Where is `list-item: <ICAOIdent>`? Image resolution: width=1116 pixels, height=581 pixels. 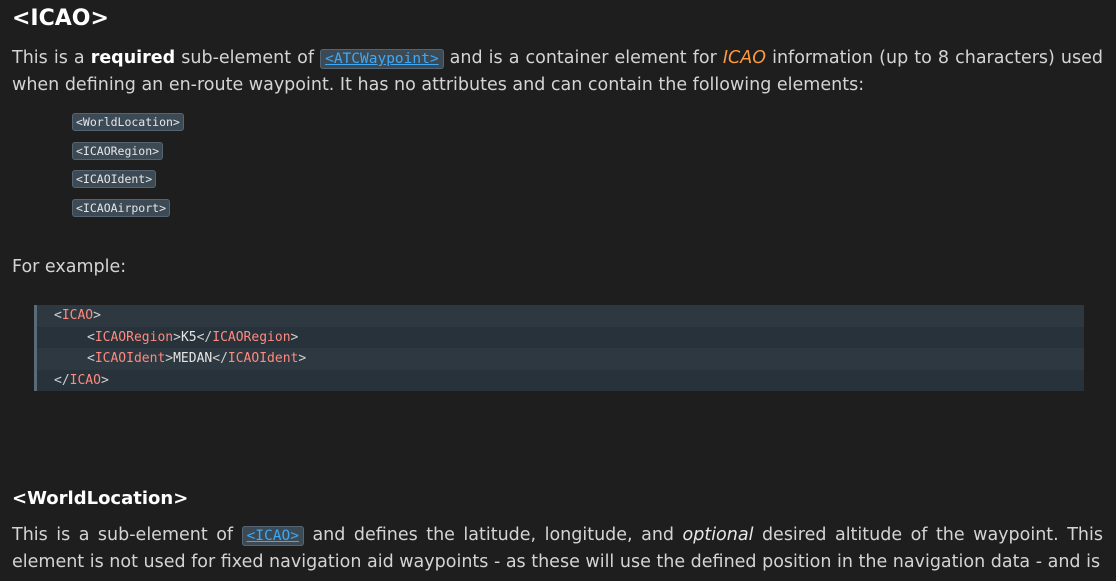 list-item: <ICAOIdent> is located at coordinates (128, 179).